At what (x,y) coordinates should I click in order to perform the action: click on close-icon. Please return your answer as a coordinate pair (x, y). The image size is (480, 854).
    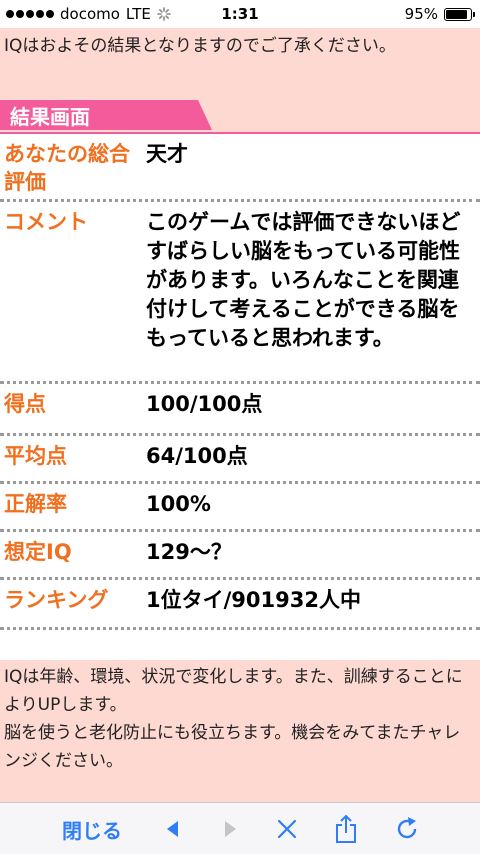
    Looking at the image, I should click on (287, 829).